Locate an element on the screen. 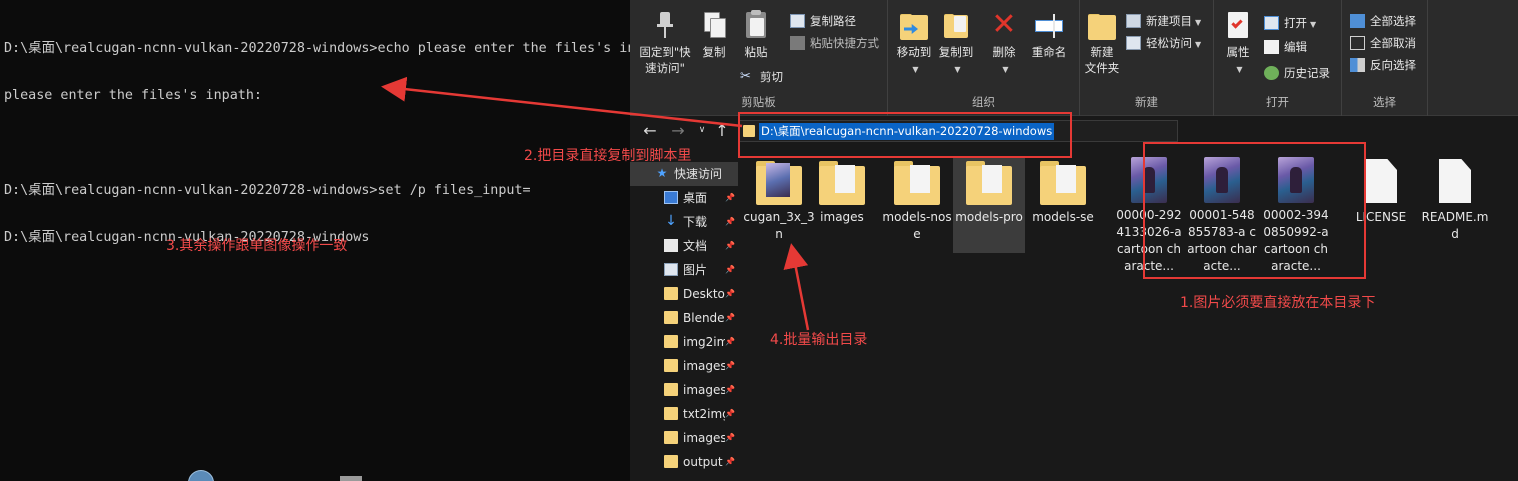 Image resolution: width=1518 pixels, height=481 pixels. nav-item-label: img2img is located at coordinates (704, 342).